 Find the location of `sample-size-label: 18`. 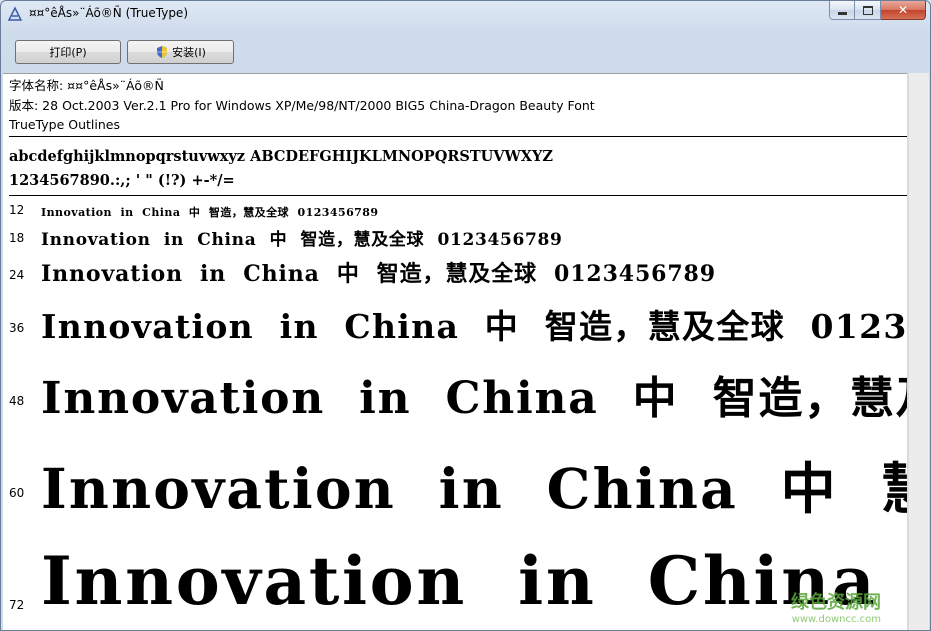

sample-size-label: 18 is located at coordinates (17, 238).